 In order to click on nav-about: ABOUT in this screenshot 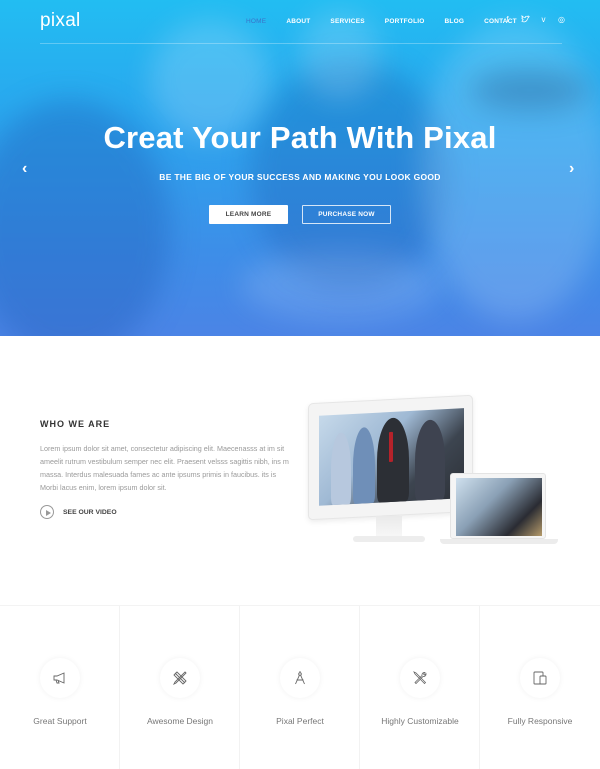, I will do `click(298, 21)`.